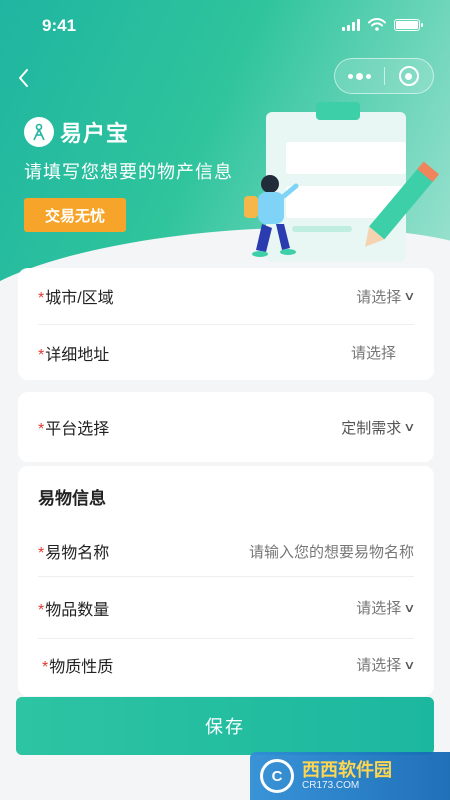 The height and width of the screenshot is (800, 450). I want to click on platform-select: 定制需求 ∨, so click(378, 427).